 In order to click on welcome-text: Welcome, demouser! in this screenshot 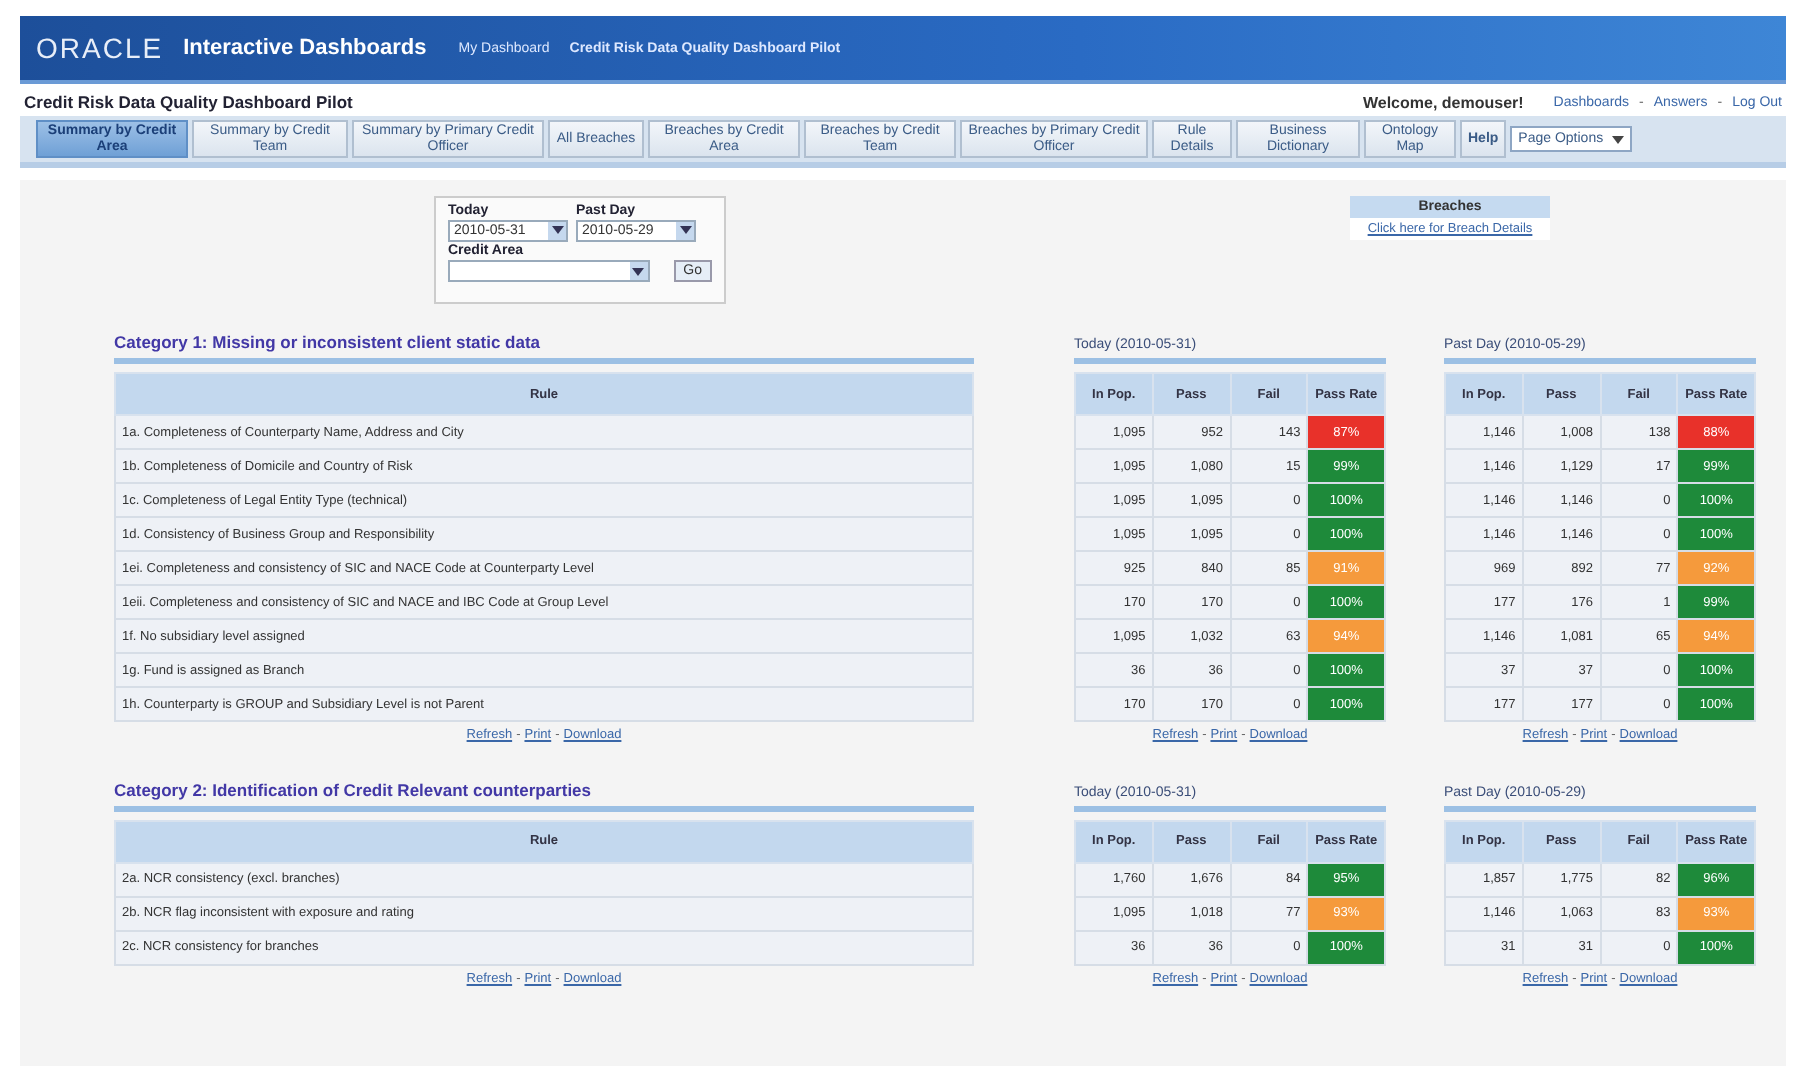, I will do `click(1443, 102)`.